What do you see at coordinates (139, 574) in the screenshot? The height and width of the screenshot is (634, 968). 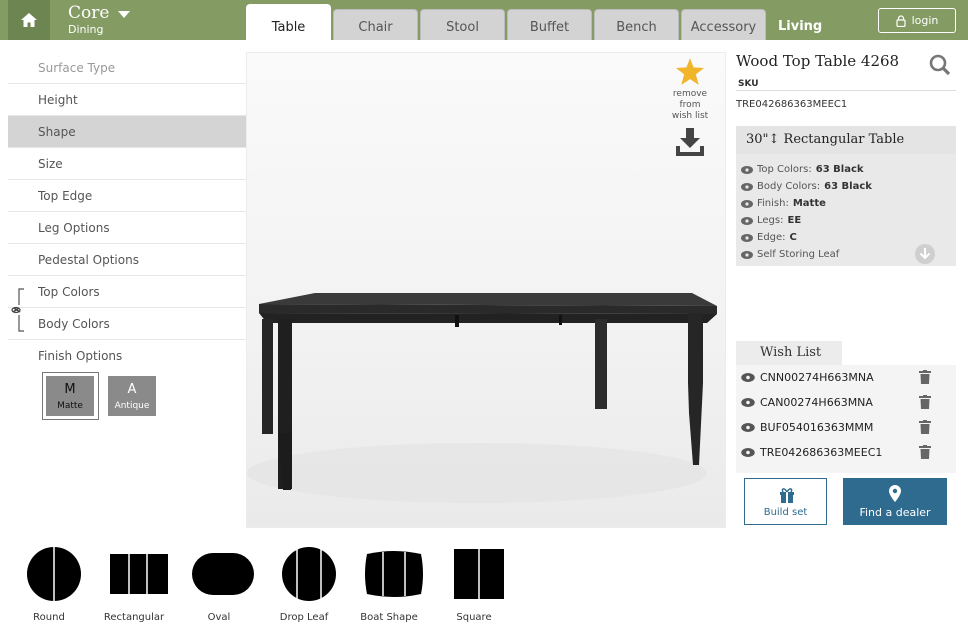 I see `rectangular-table-icon` at bounding box center [139, 574].